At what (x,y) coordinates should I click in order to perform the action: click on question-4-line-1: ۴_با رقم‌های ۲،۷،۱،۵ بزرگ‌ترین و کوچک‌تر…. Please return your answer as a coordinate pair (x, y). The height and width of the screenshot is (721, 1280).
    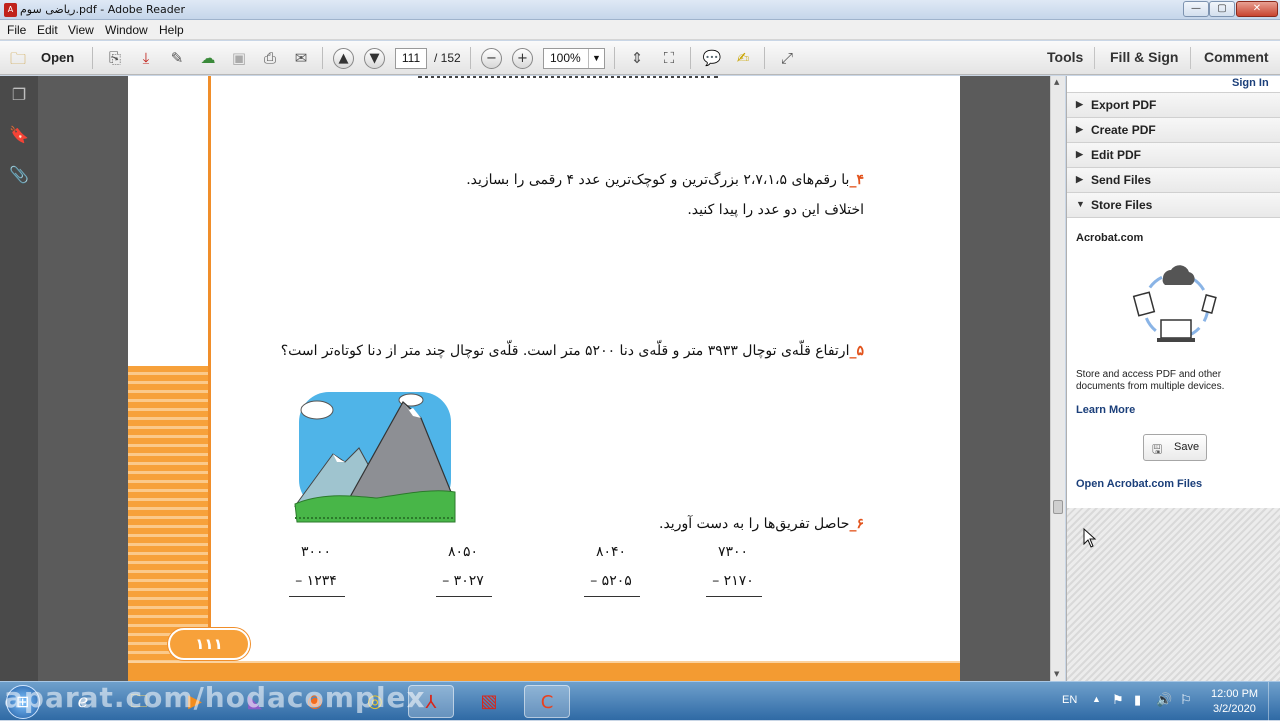
    Looking at the image, I should click on (665, 180).